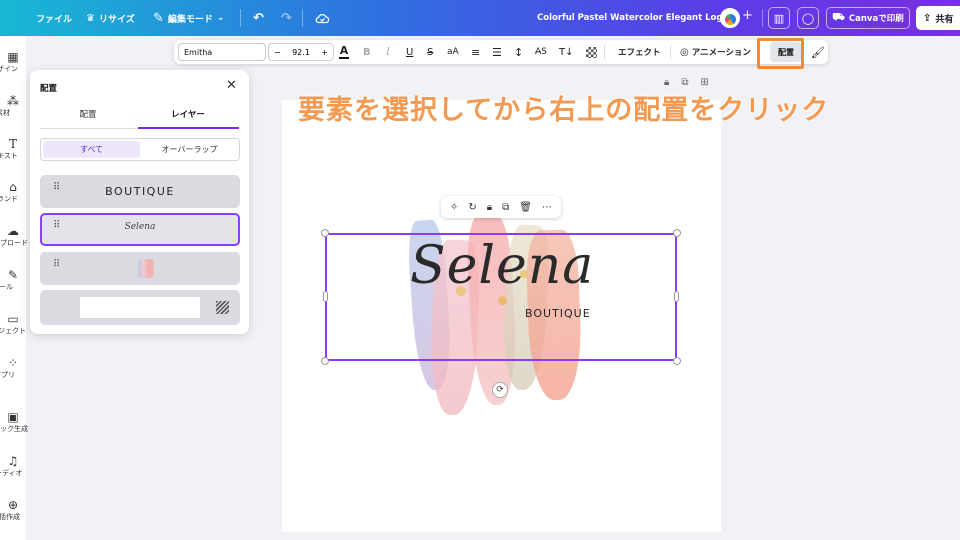  What do you see at coordinates (808, 18) in the screenshot?
I see `comments-button: ◯` at bounding box center [808, 18].